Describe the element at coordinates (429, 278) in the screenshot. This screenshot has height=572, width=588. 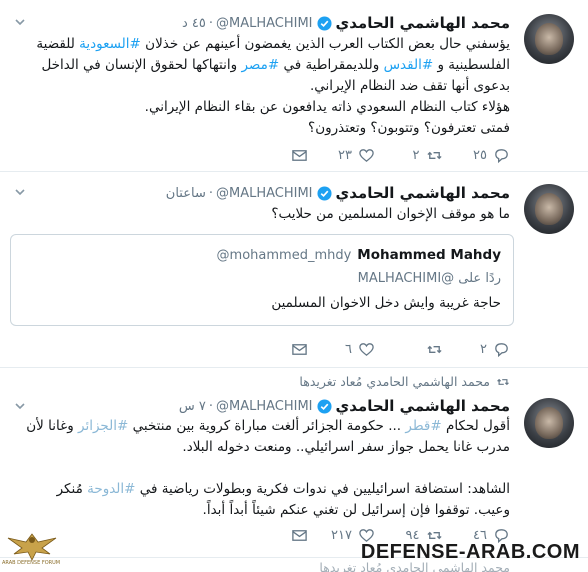
I see `quote-reply-to: ردًا على @MALHACHIMI` at that location.